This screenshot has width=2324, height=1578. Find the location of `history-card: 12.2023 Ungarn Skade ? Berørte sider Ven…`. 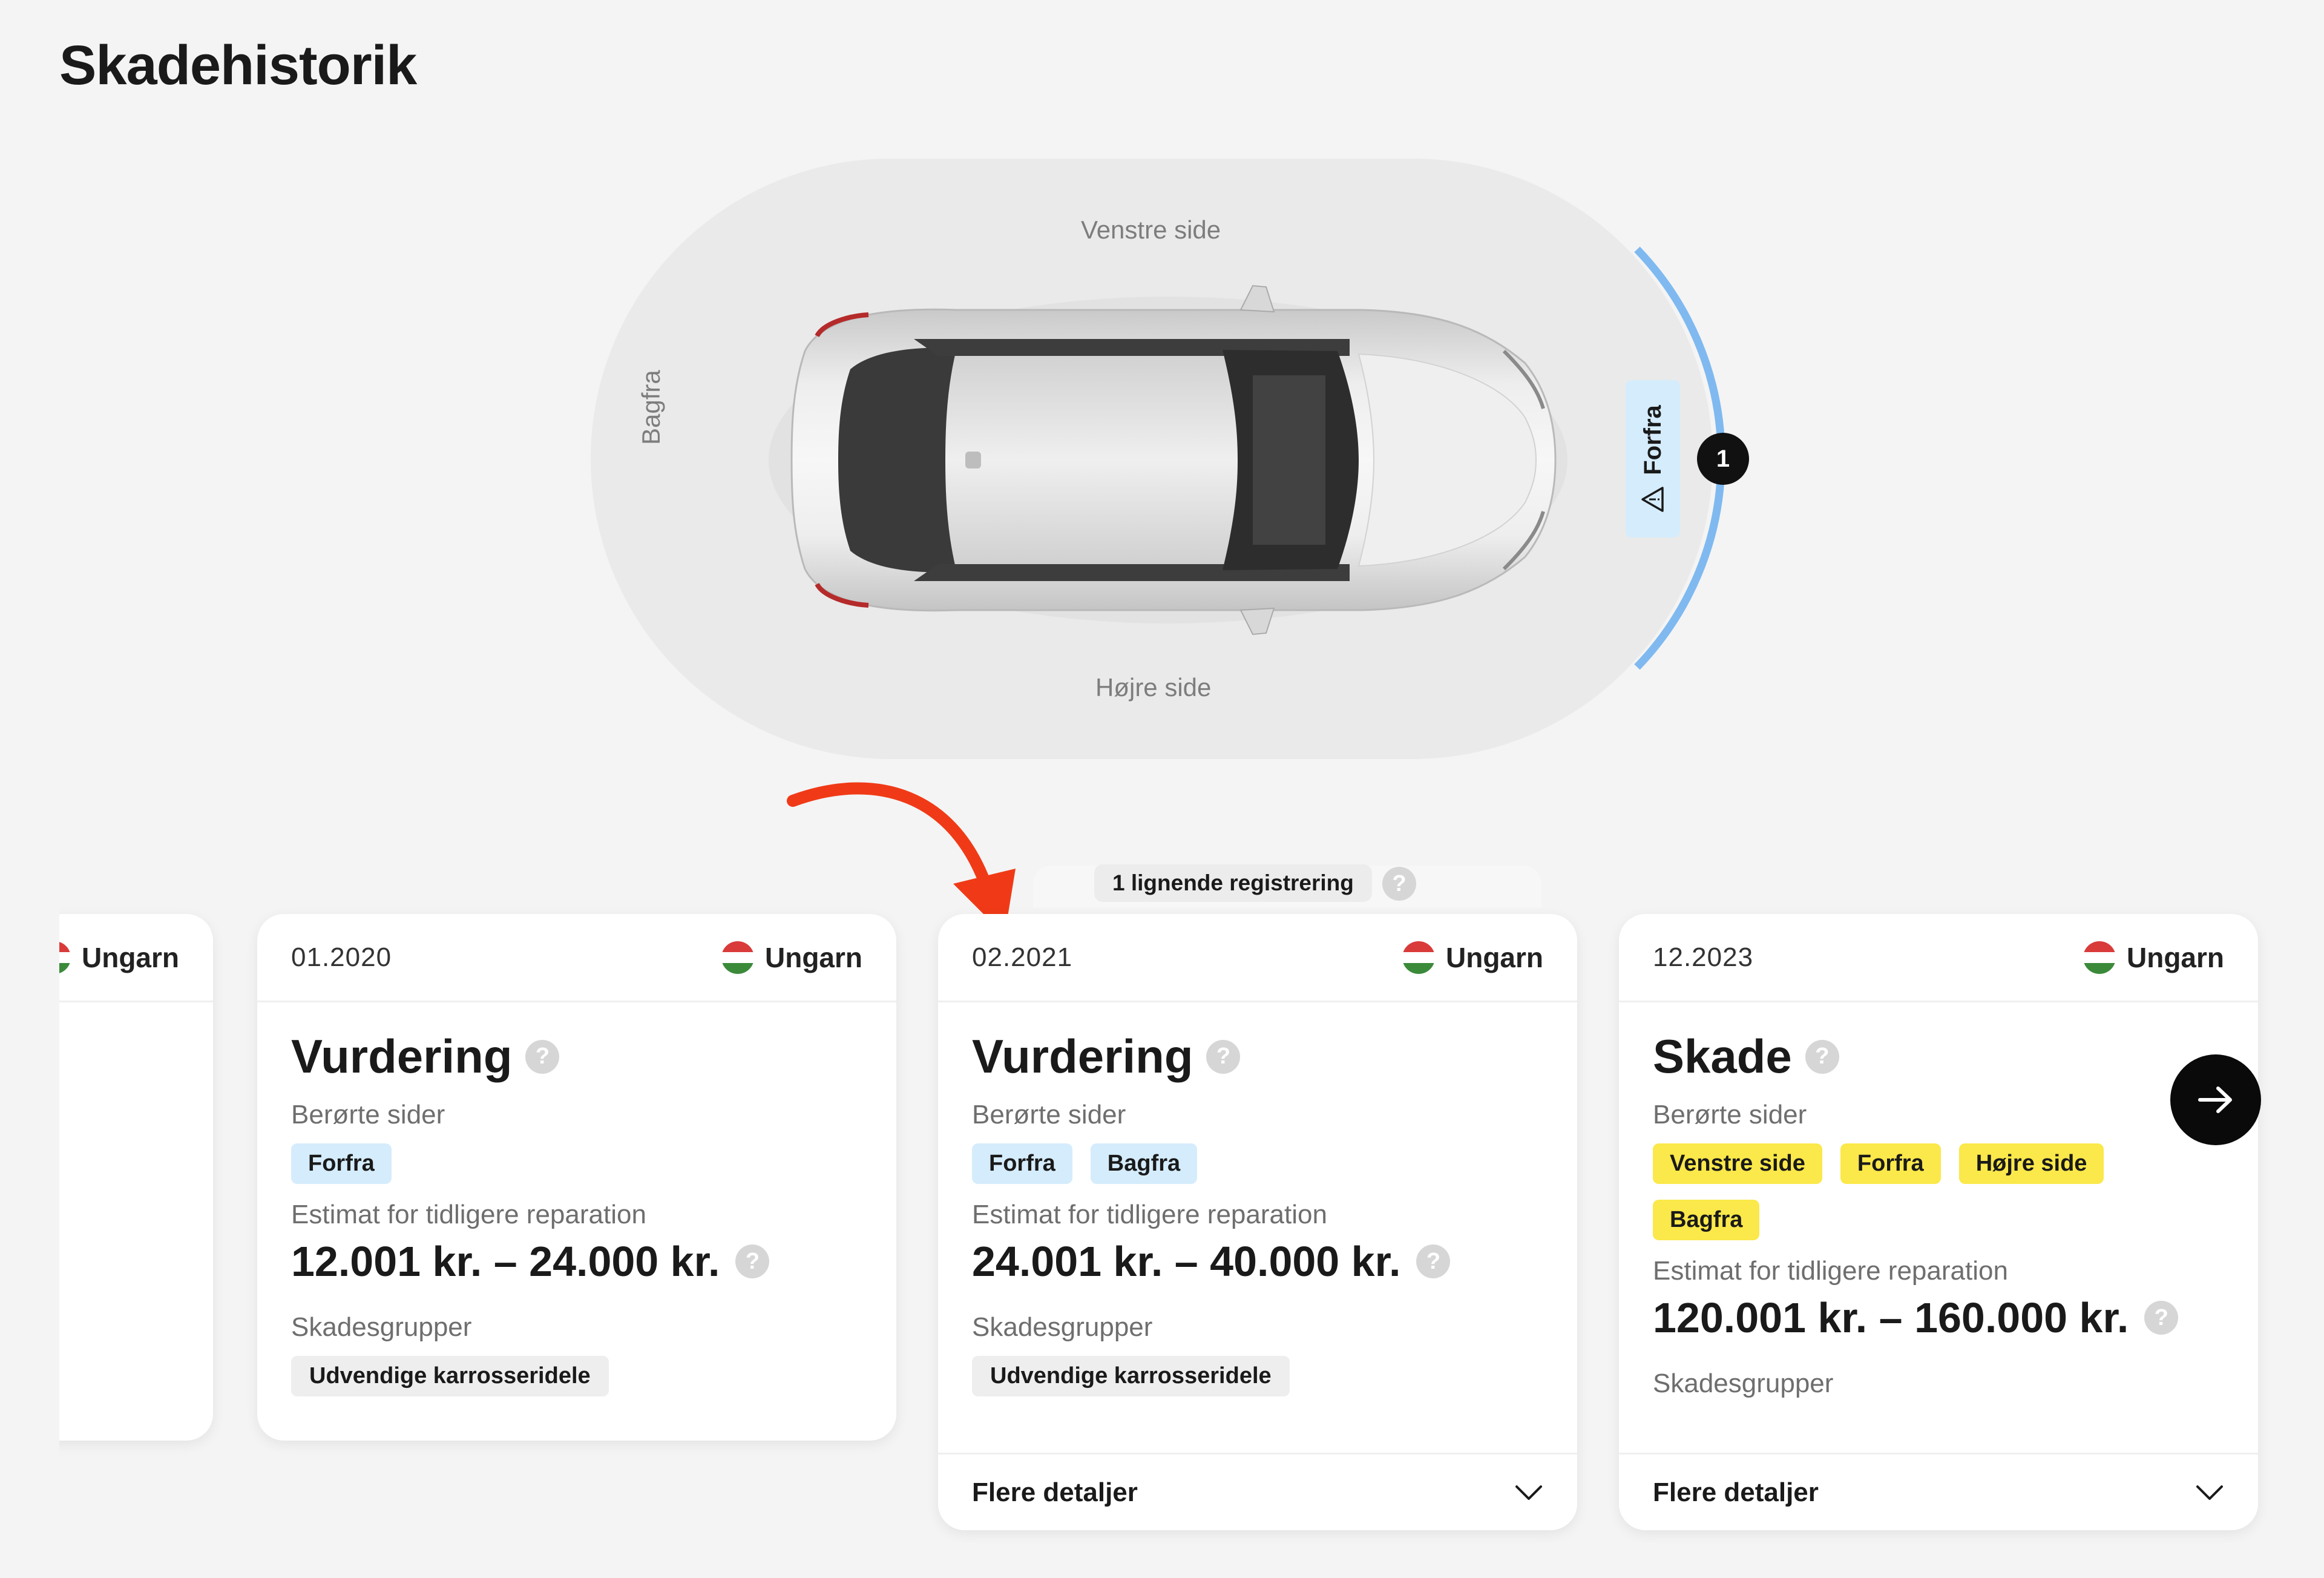

history-card: 12.2023 Ungarn Skade ? Berørte sider Ven… is located at coordinates (1938, 1222).